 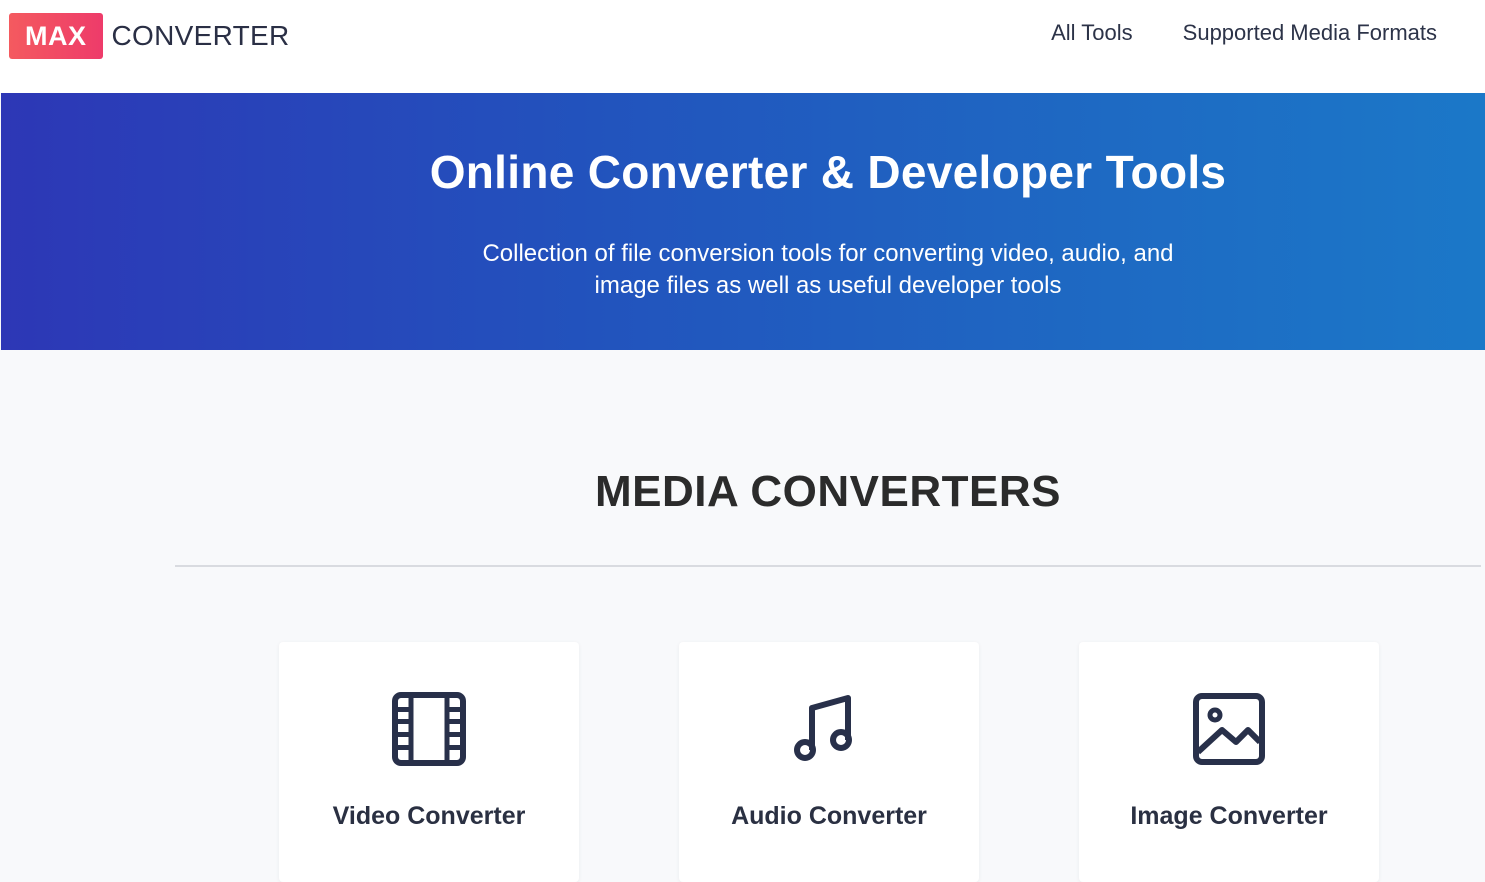 I want to click on section-title: MEDIA CONVERTERS, so click(x=828, y=491).